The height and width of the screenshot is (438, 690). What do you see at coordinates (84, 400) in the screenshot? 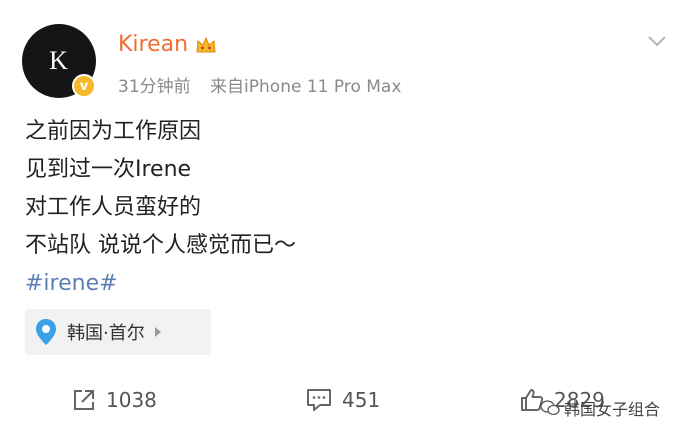
I see `share-icon` at bounding box center [84, 400].